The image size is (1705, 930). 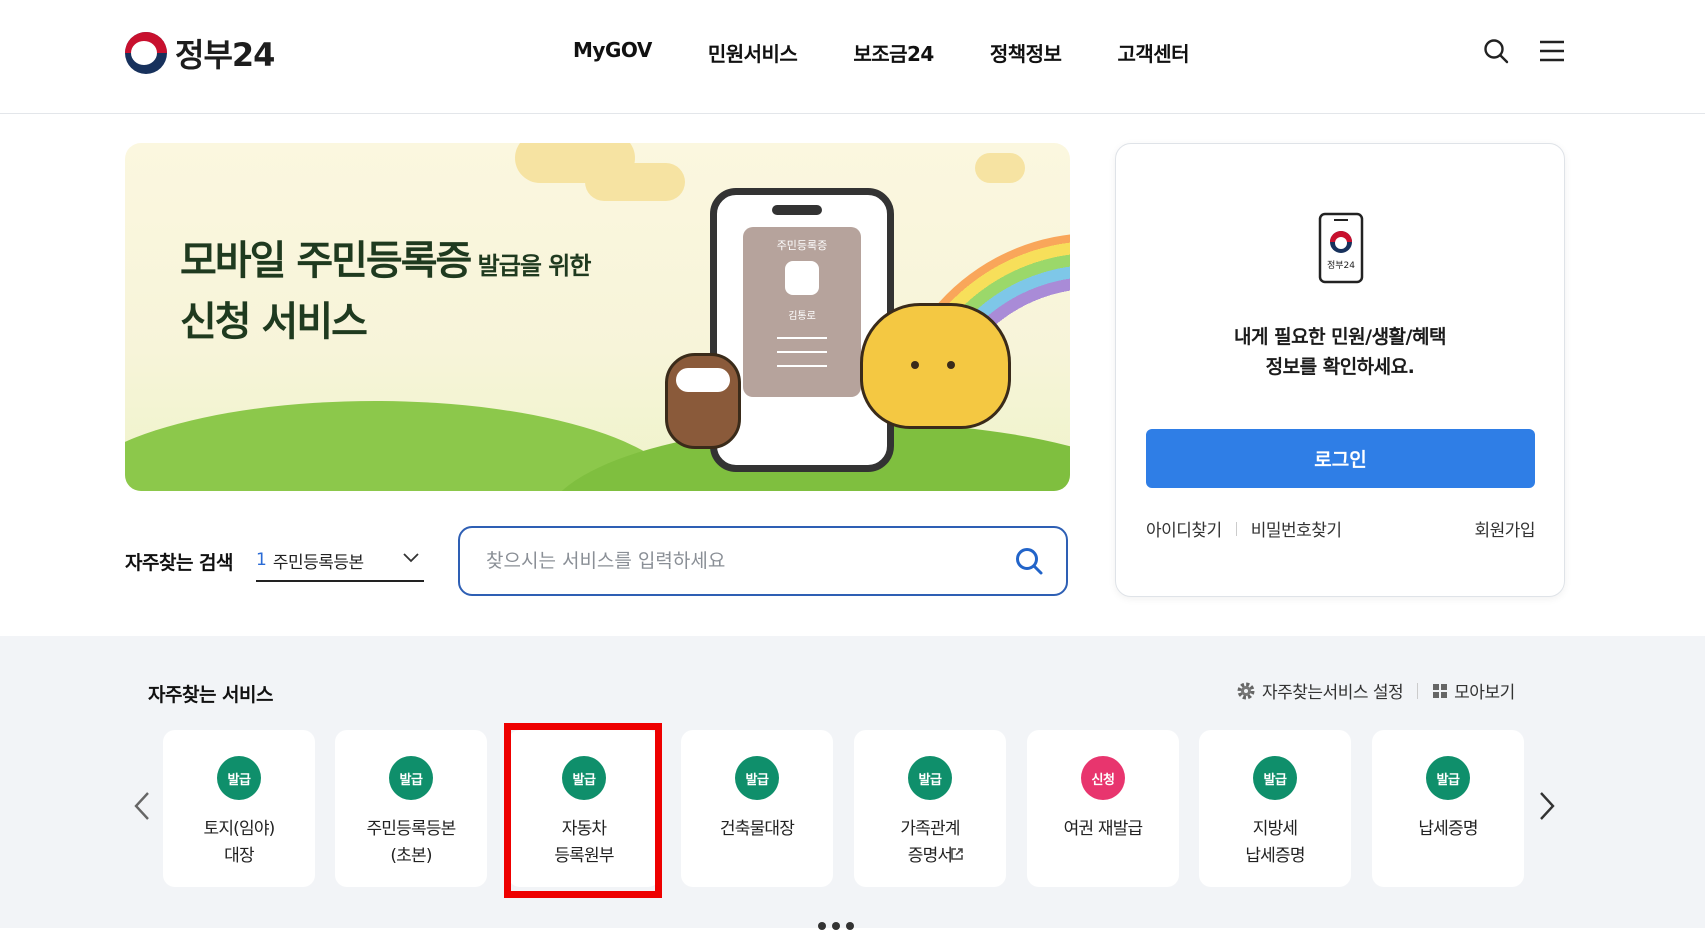 What do you see at coordinates (612, 52) in the screenshot?
I see `nav-mygov: MyGOV` at bounding box center [612, 52].